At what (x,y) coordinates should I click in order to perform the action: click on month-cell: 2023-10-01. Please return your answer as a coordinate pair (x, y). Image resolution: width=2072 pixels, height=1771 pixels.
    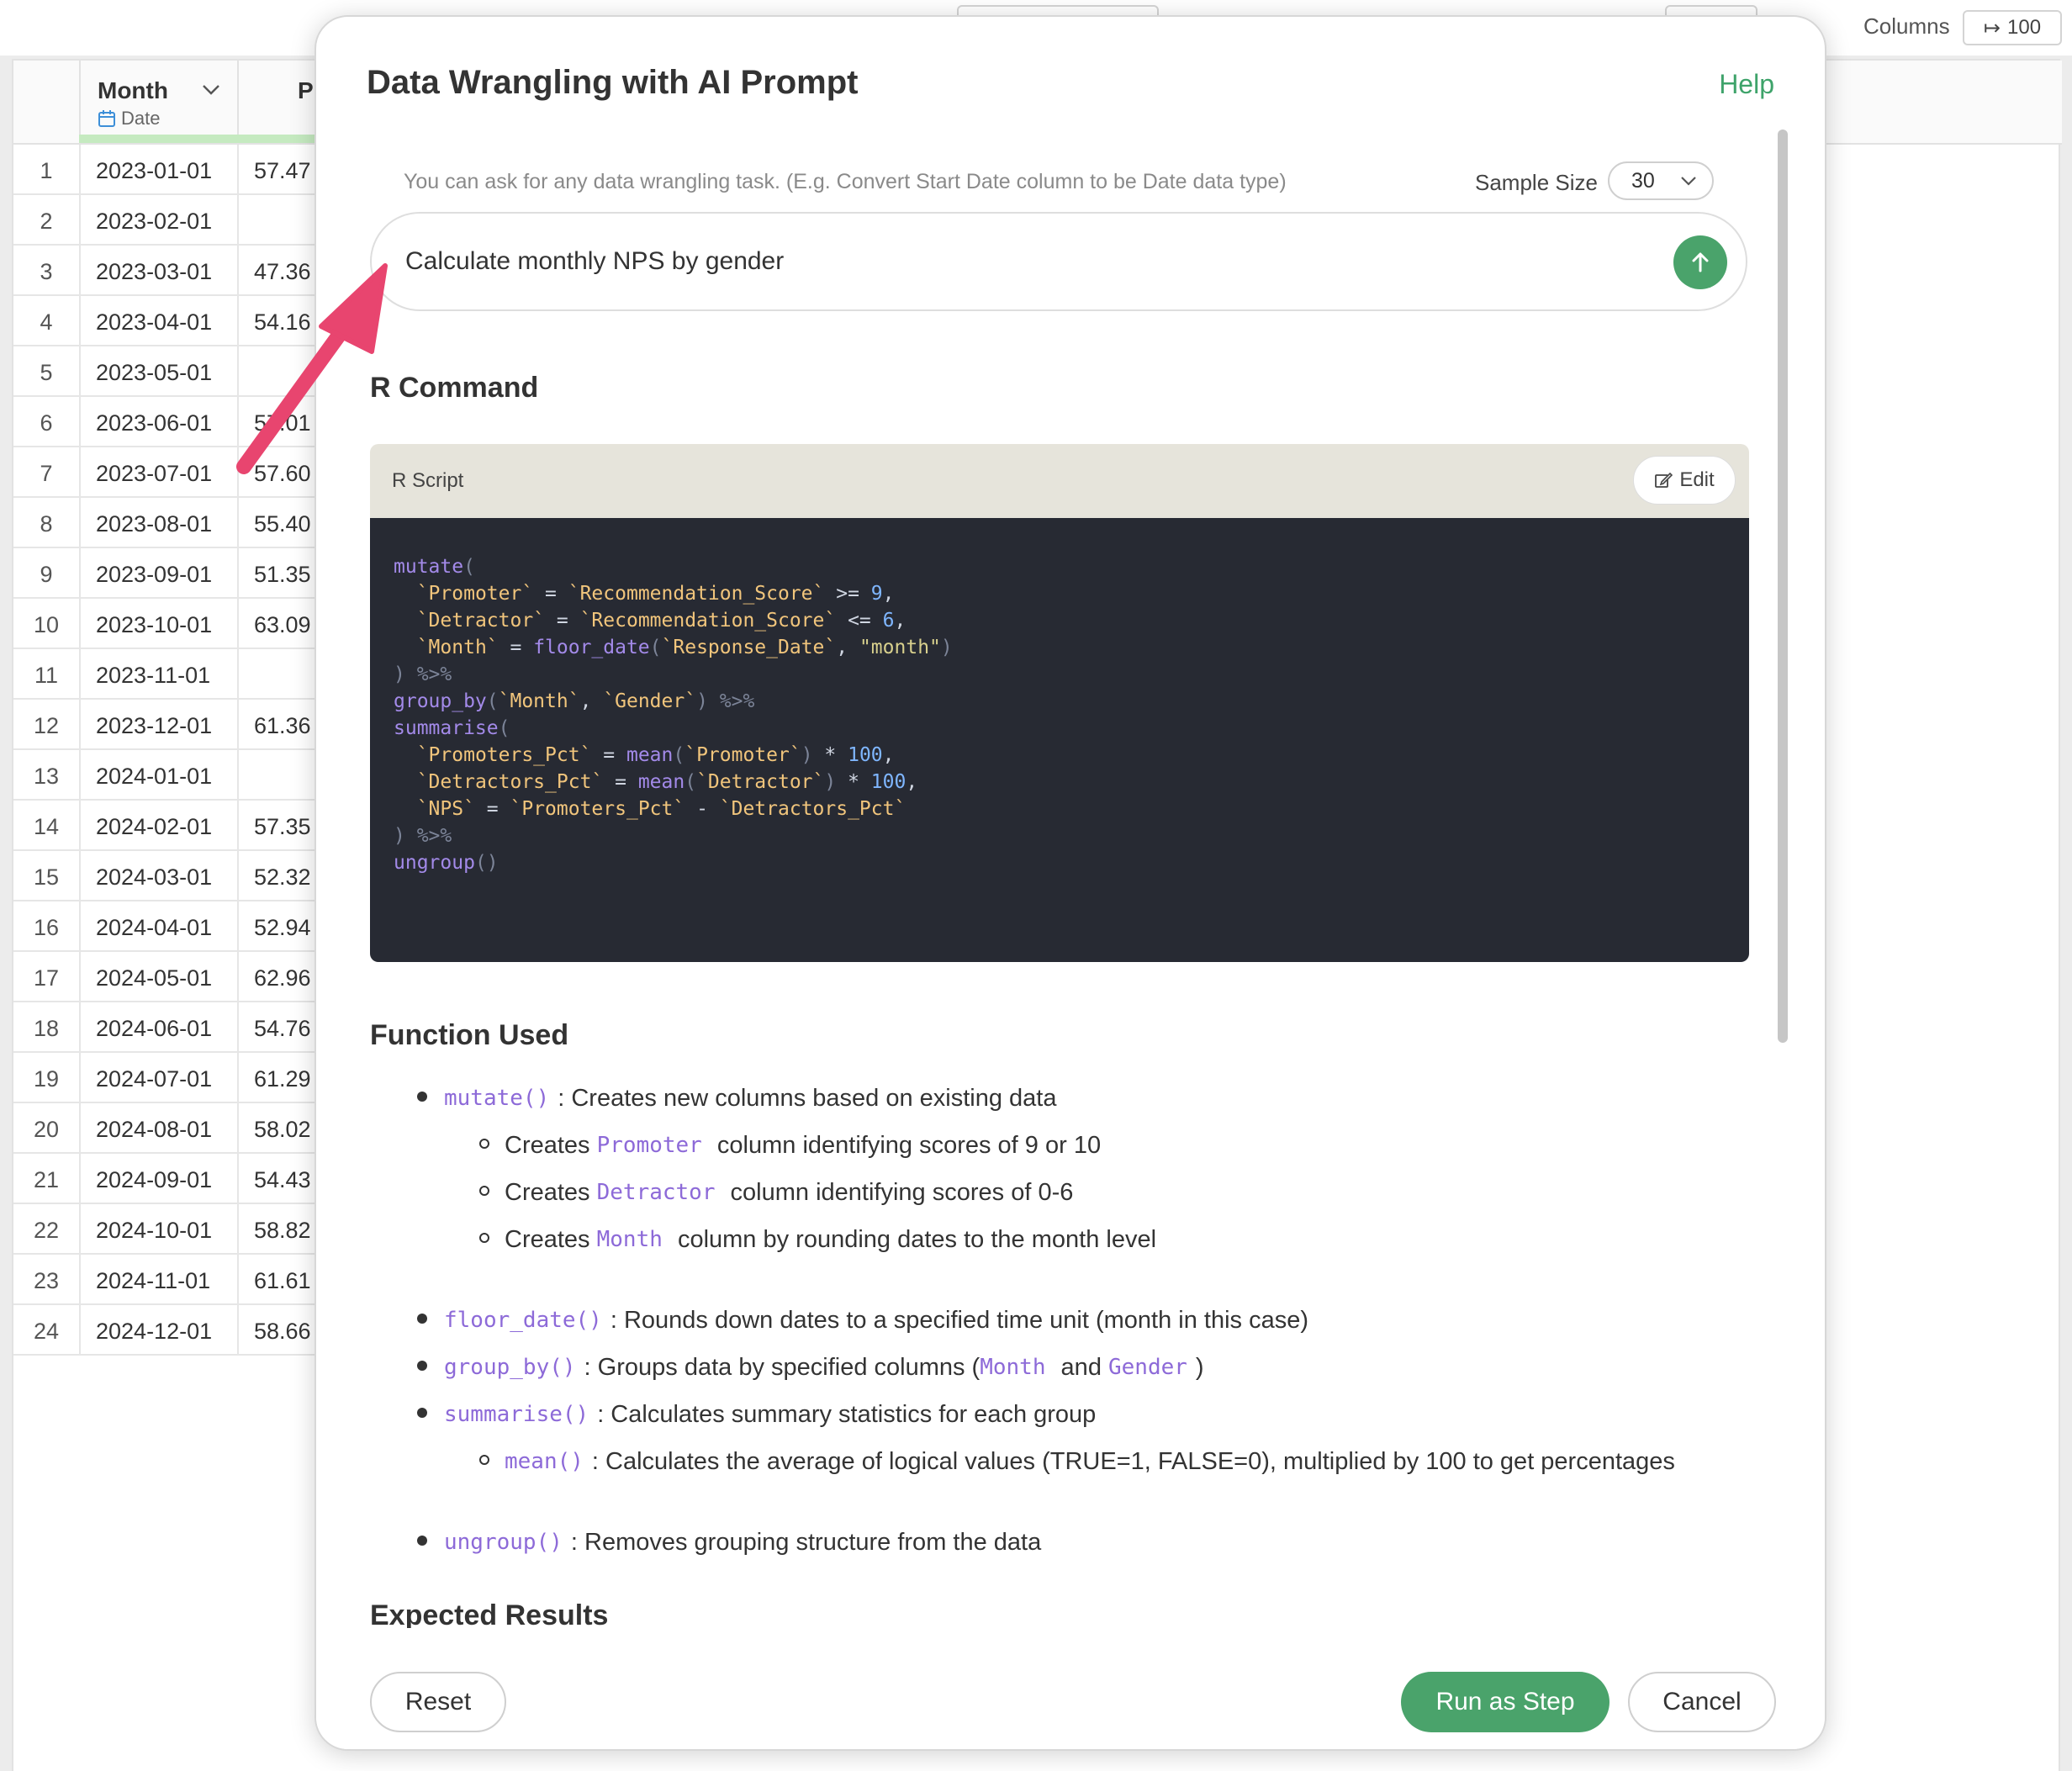
    Looking at the image, I should click on (154, 625).